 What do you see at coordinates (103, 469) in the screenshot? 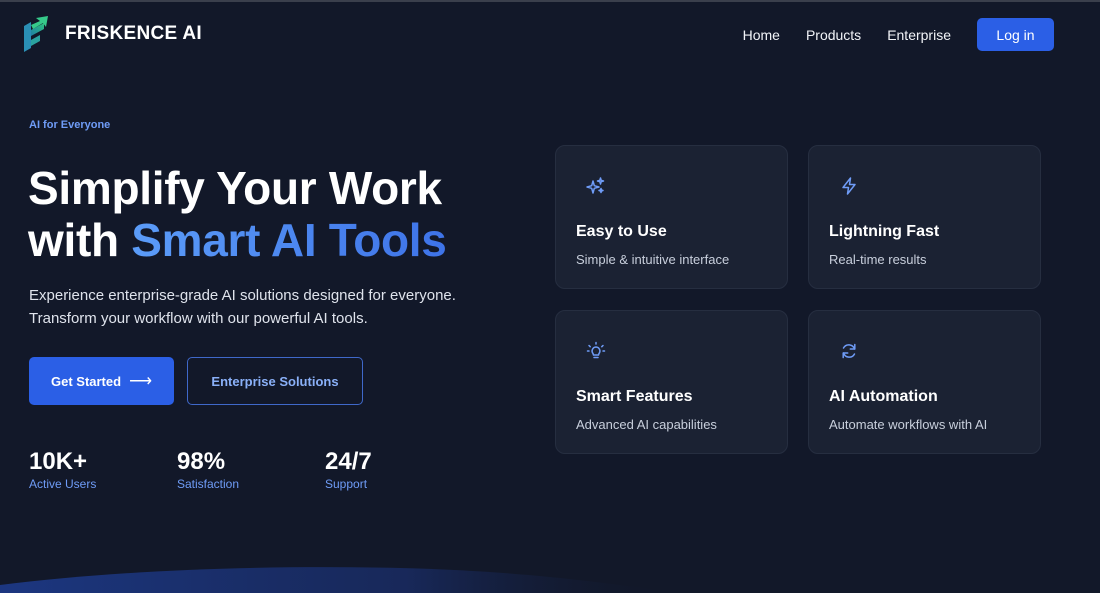
I see `stat-active-users: 10K+ Active Users` at bounding box center [103, 469].